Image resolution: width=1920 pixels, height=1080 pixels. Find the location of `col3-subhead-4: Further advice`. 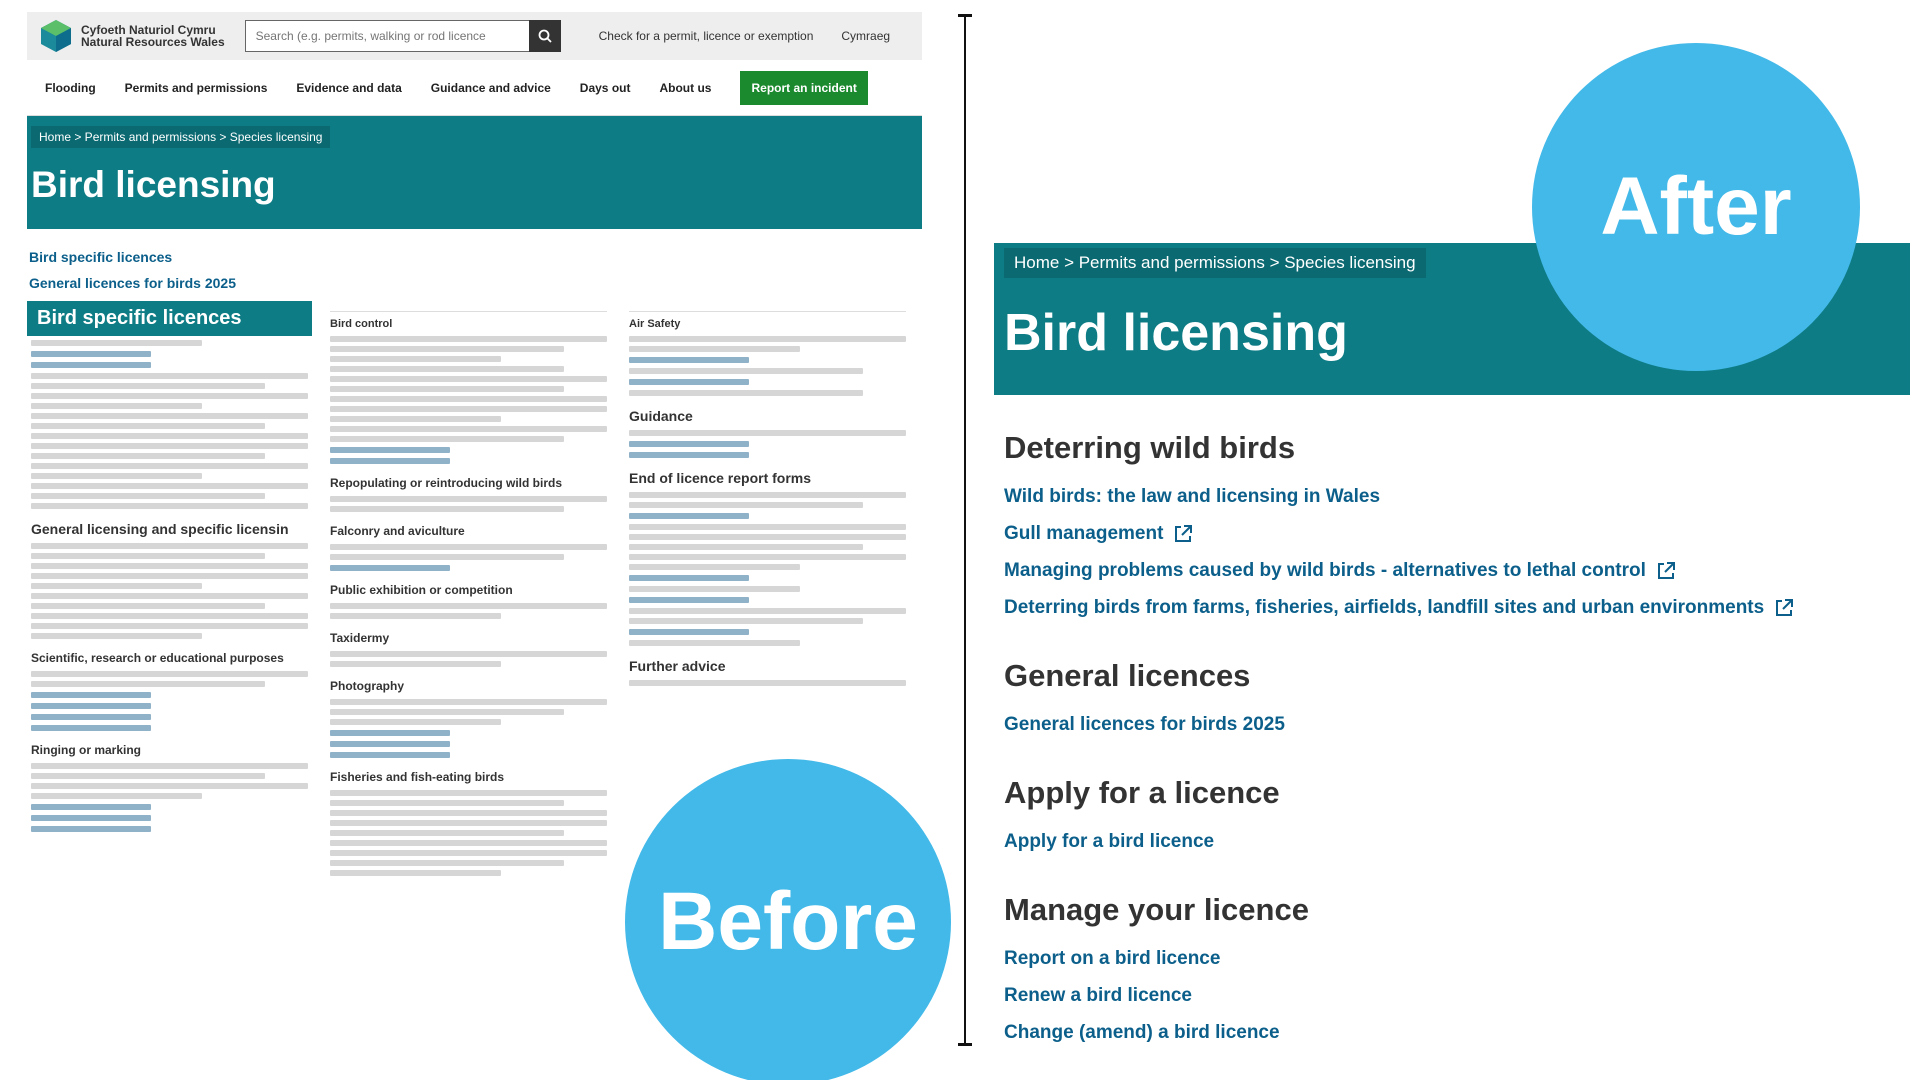

col3-subhead-4: Further advice is located at coordinates (677, 666).